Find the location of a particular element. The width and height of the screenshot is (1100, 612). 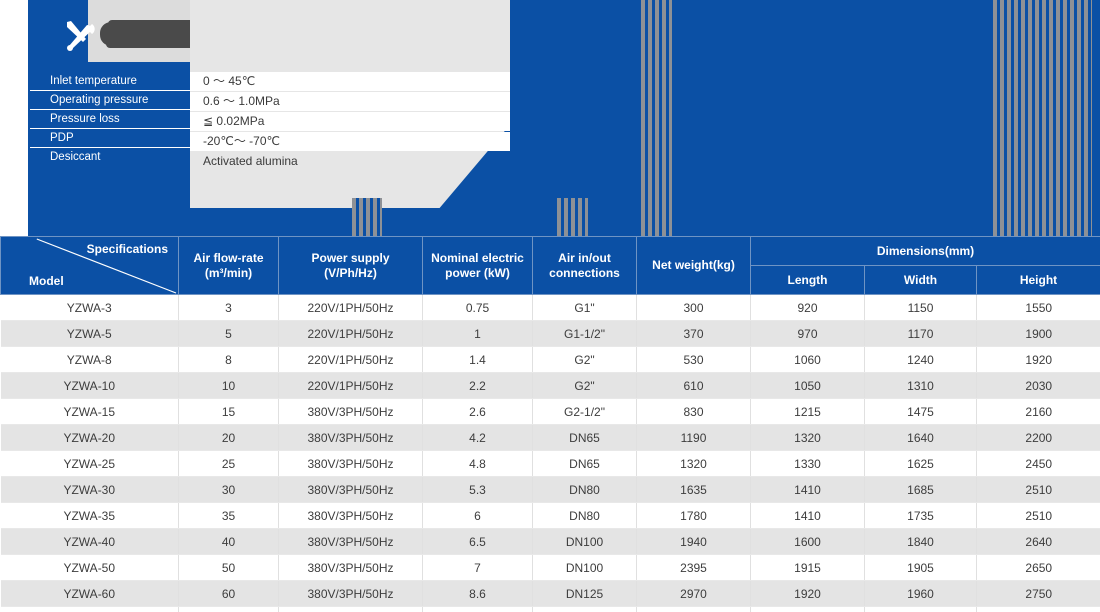

cell-length: 920 is located at coordinates (807, 307).